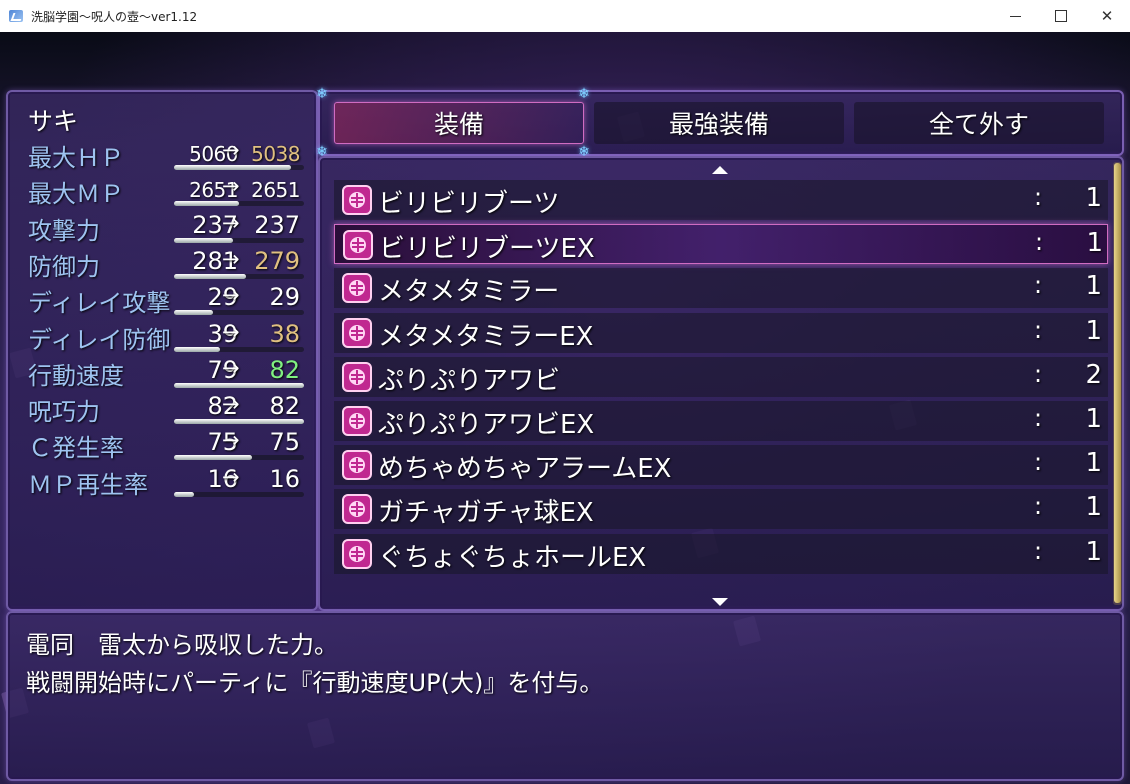 The width and height of the screenshot is (1130, 784). Describe the element at coordinates (284, 333) in the screenshot. I see `stat-new-value: 38` at that location.